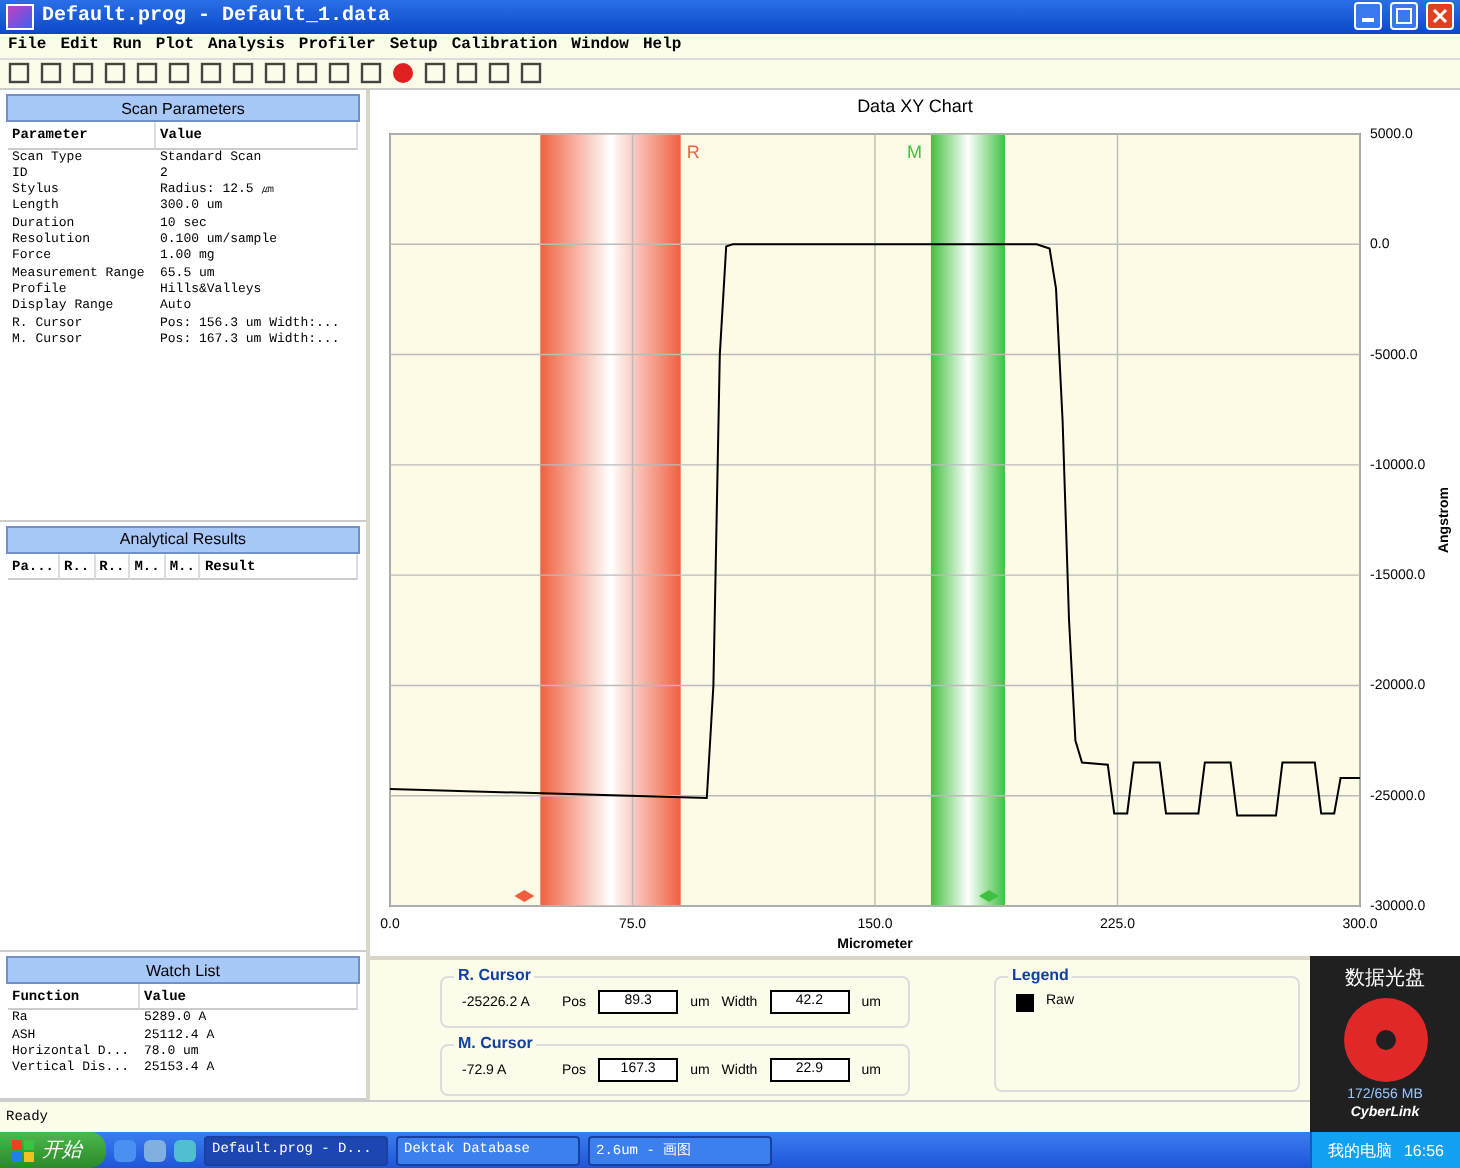  I want to click on menu-item: File, so click(27, 45).